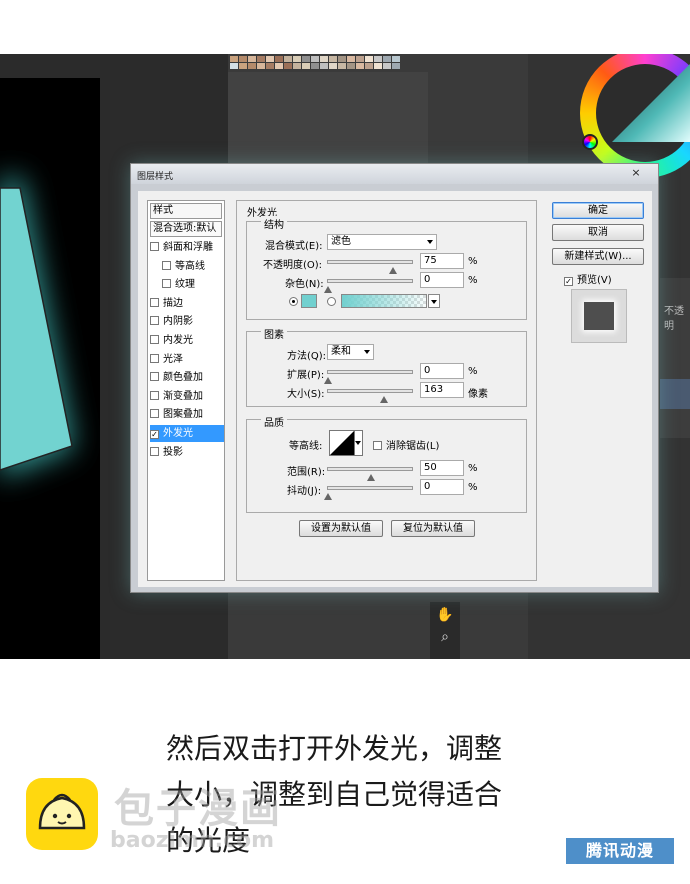  What do you see at coordinates (187, 266) in the screenshot?
I see `style-list-item: 等高线` at bounding box center [187, 266].